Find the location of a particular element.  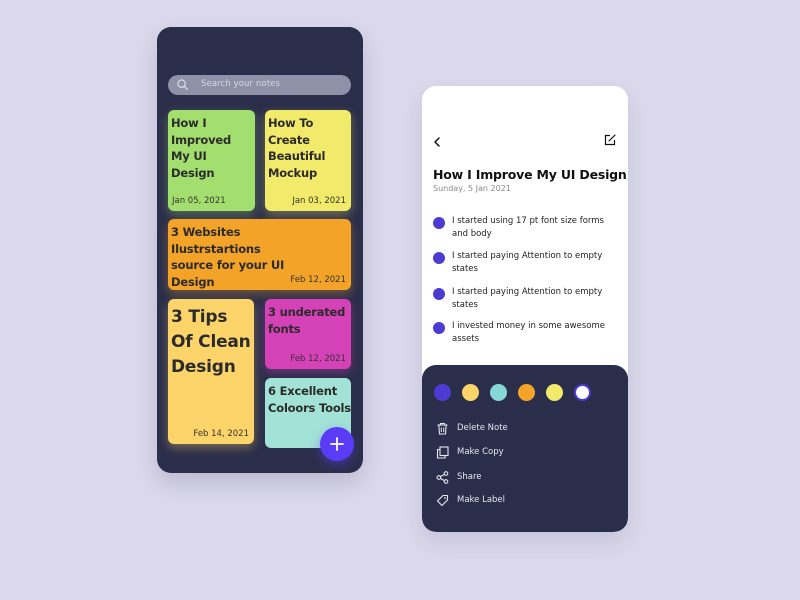

share-icon is located at coordinates (442, 477).